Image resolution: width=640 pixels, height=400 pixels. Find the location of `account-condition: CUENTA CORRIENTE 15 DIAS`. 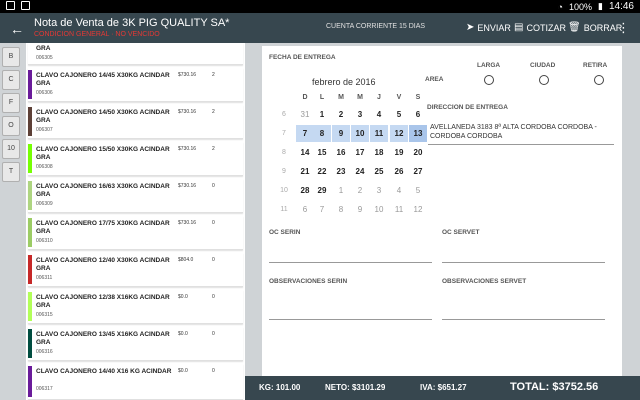

account-condition: CUENTA CORRIENTE 15 DIAS is located at coordinates (376, 26).